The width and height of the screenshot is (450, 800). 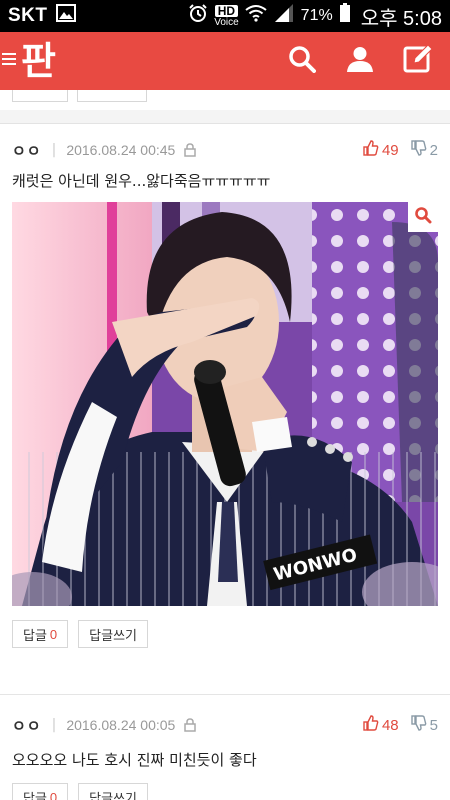 What do you see at coordinates (345, 16) in the screenshot?
I see `battery-icon` at bounding box center [345, 16].